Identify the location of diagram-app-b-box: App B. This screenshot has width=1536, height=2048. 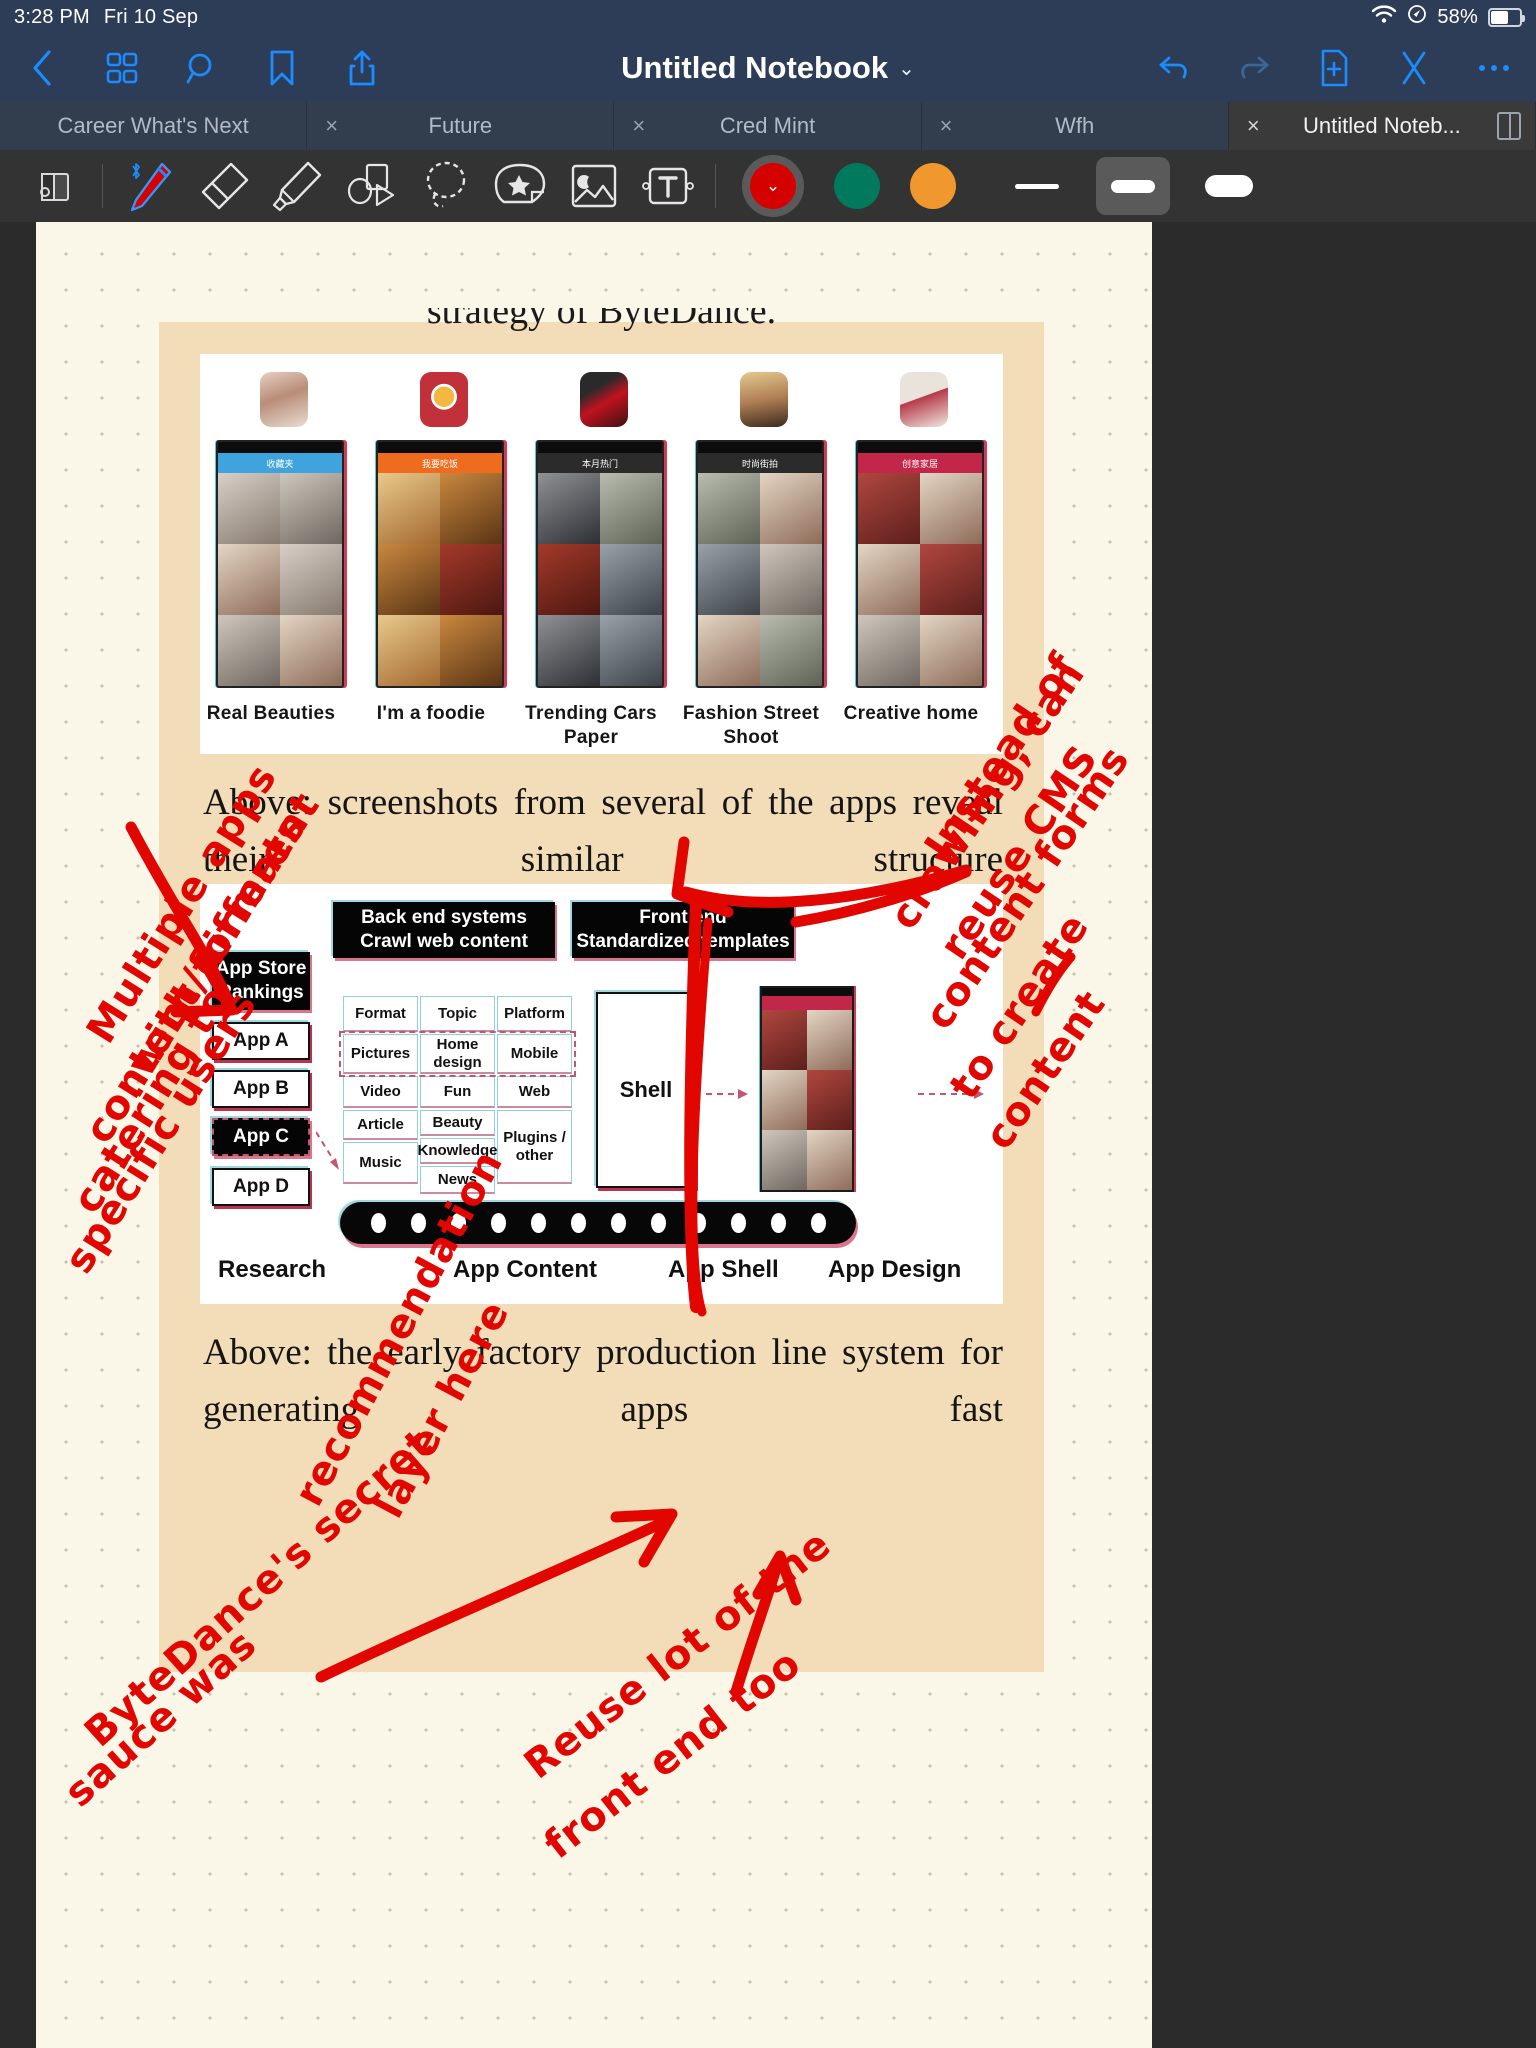
(261, 1089).